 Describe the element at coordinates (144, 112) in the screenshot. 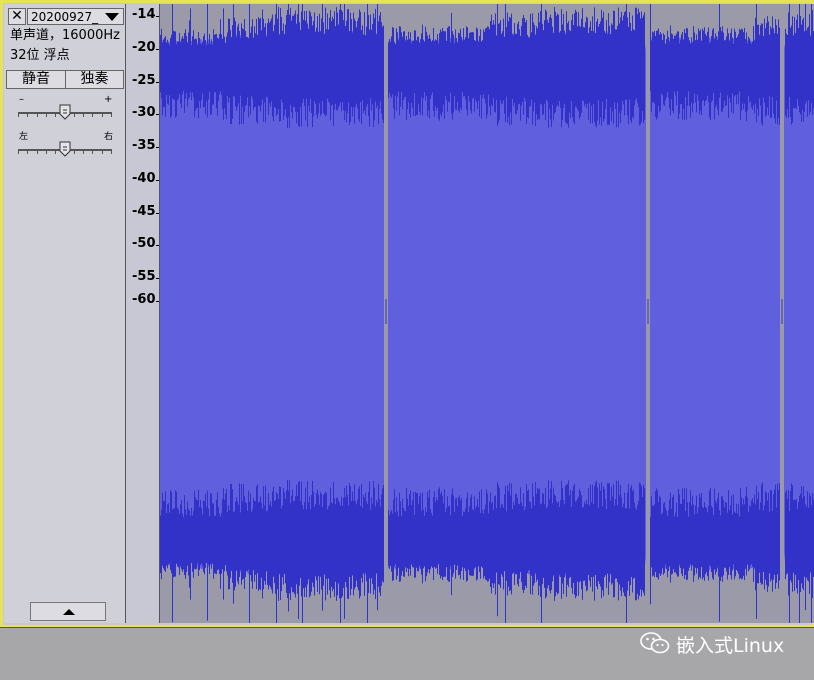

I see `ruler-label: -30` at that location.